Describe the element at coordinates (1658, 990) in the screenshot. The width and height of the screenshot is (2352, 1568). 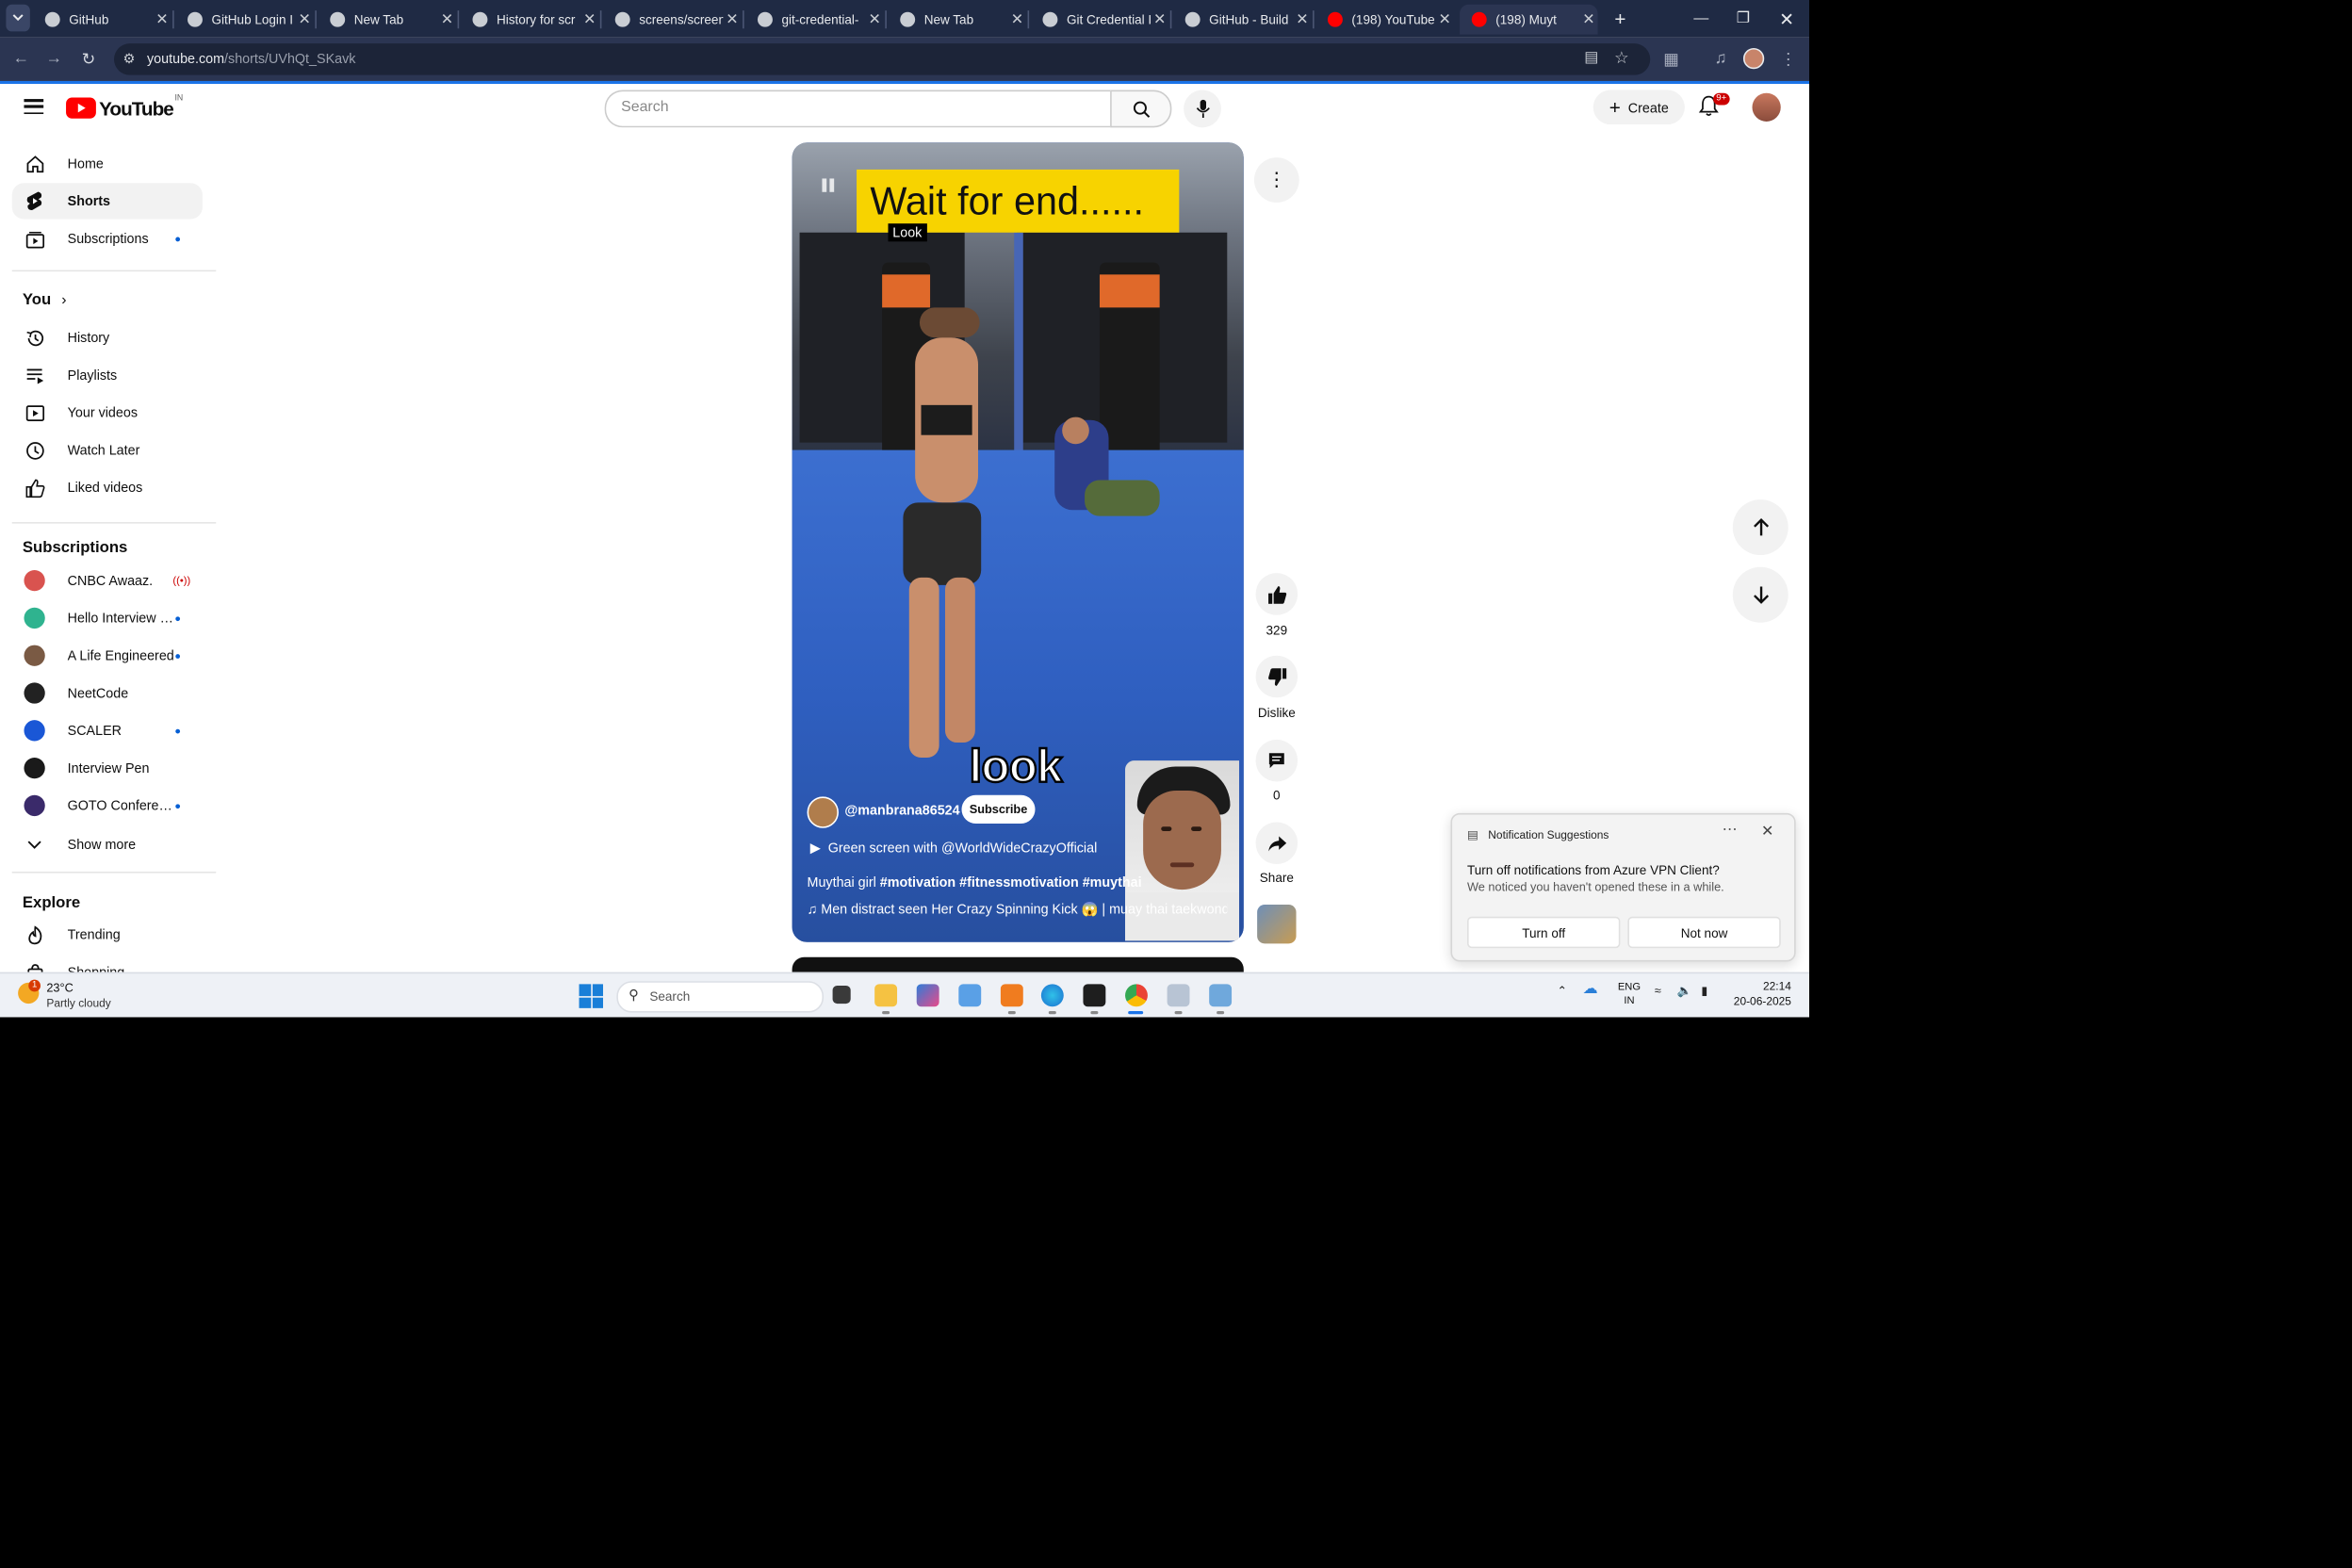
I see `wifi-icon: ≈` at that location.